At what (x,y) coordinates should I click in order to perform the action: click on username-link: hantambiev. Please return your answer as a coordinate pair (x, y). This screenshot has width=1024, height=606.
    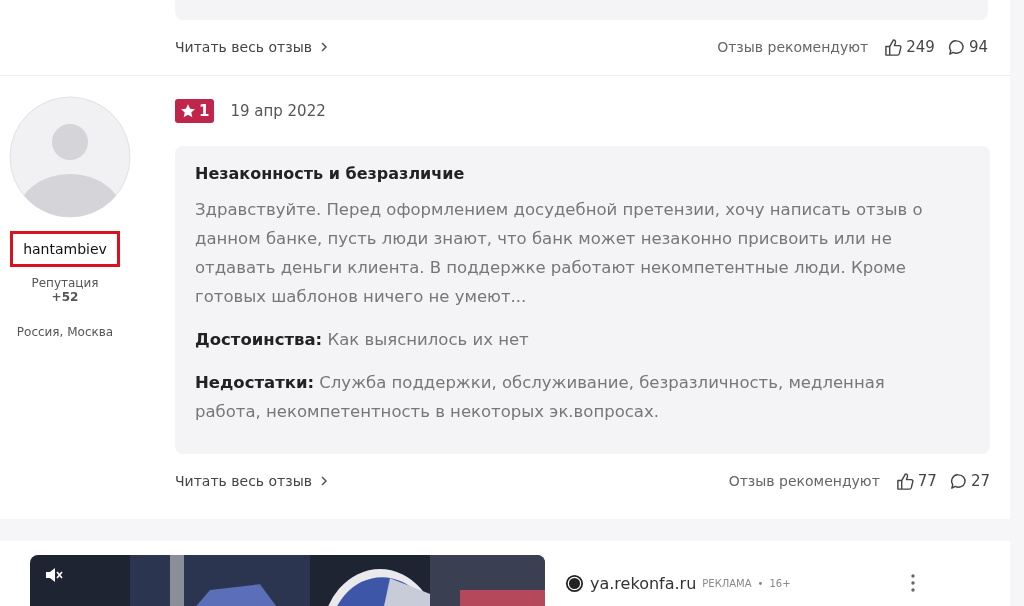
    Looking at the image, I should click on (65, 249).